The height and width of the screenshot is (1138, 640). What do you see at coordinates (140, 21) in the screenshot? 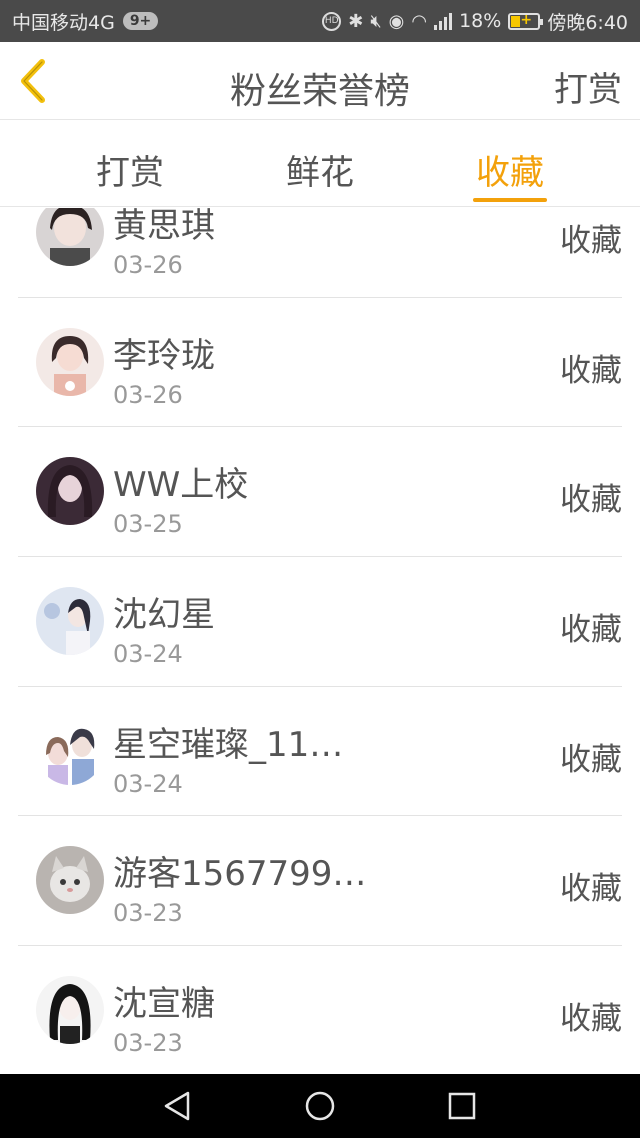
I see `notification-badge: 9+` at bounding box center [140, 21].